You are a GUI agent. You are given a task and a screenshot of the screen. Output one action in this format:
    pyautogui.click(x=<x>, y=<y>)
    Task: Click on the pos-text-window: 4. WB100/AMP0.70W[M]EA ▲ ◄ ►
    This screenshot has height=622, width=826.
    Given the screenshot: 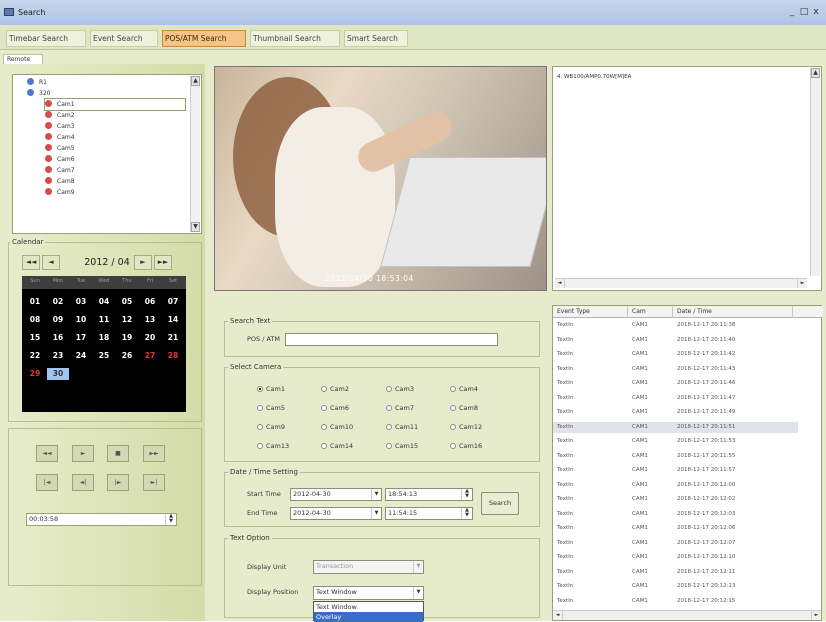 What is the action you would take?
    pyautogui.click(x=687, y=178)
    